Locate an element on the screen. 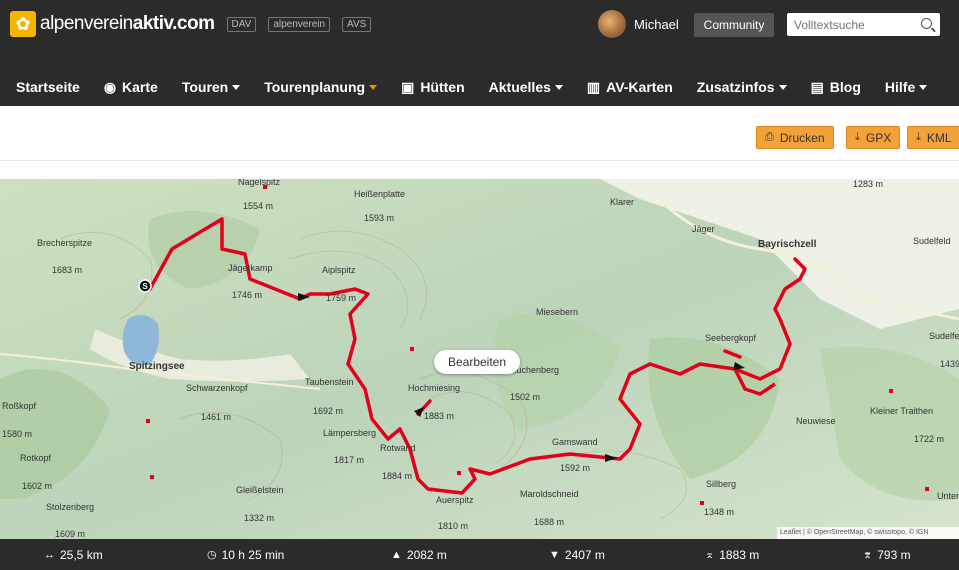 The image size is (959, 570). nav-touren: Touren is located at coordinates (211, 87).